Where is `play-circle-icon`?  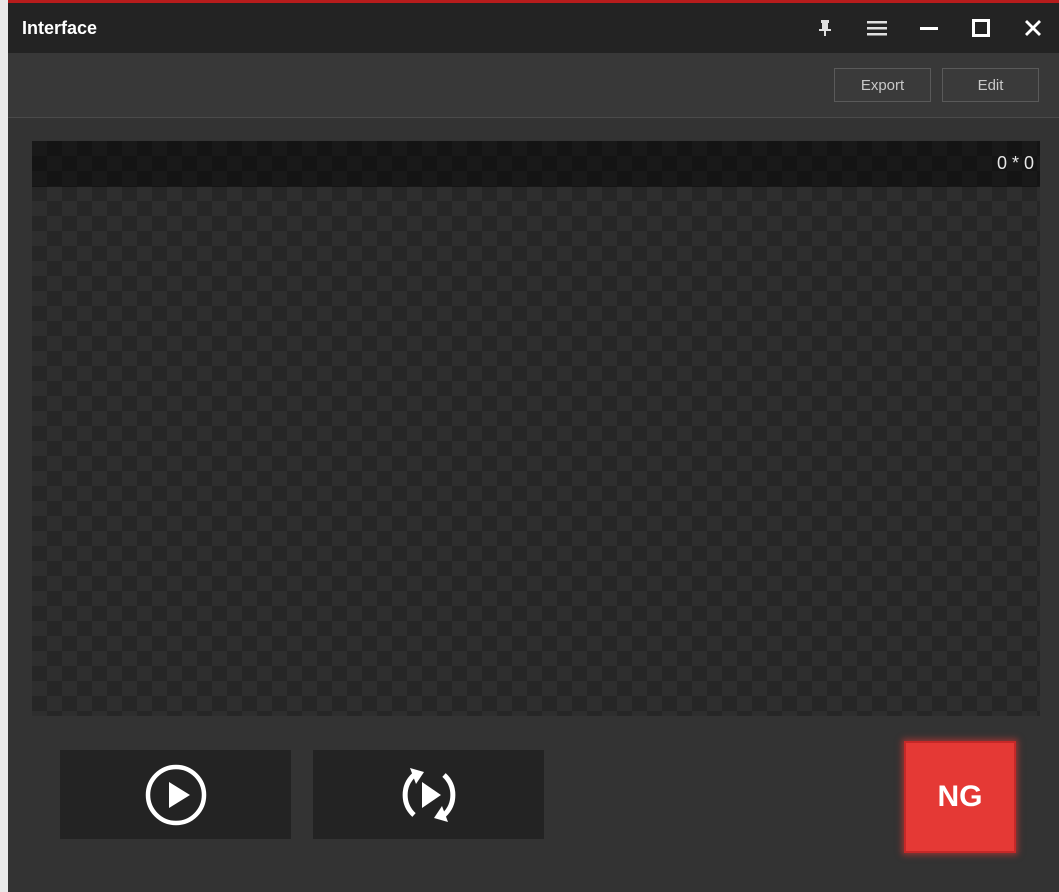 play-circle-icon is located at coordinates (175, 794).